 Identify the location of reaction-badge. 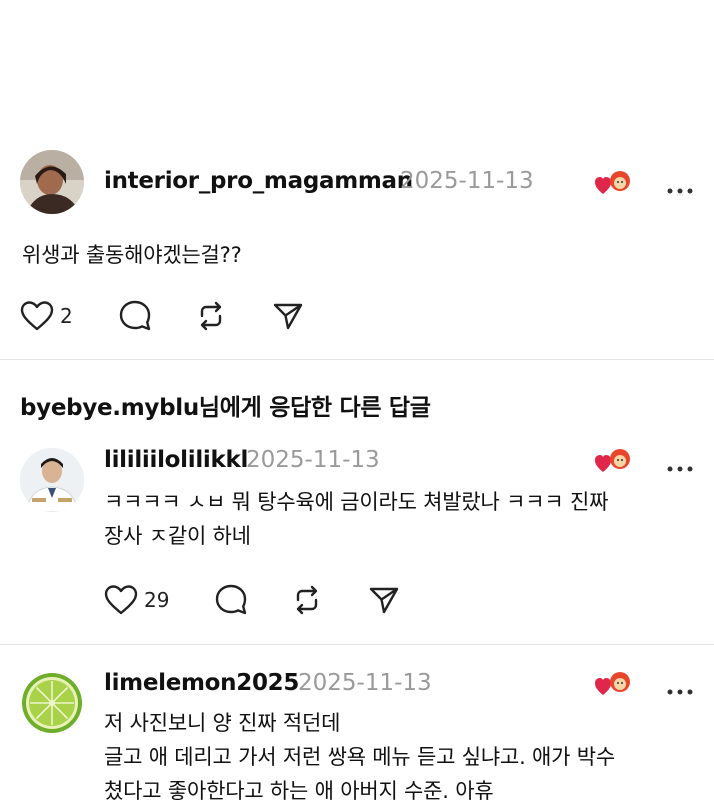
(613, 684).